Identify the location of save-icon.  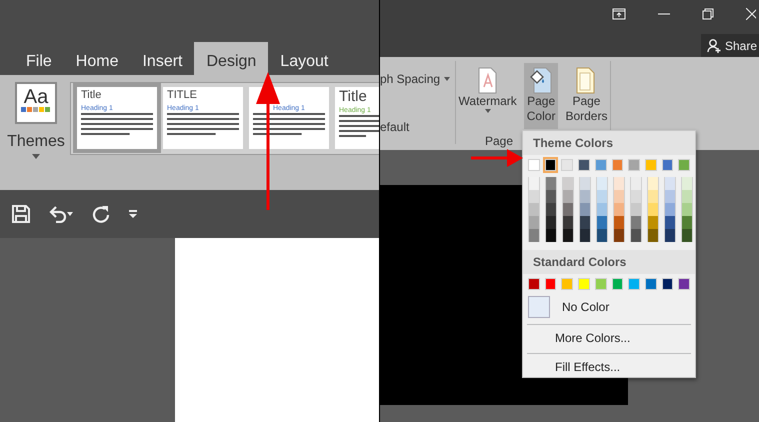
(21, 214).